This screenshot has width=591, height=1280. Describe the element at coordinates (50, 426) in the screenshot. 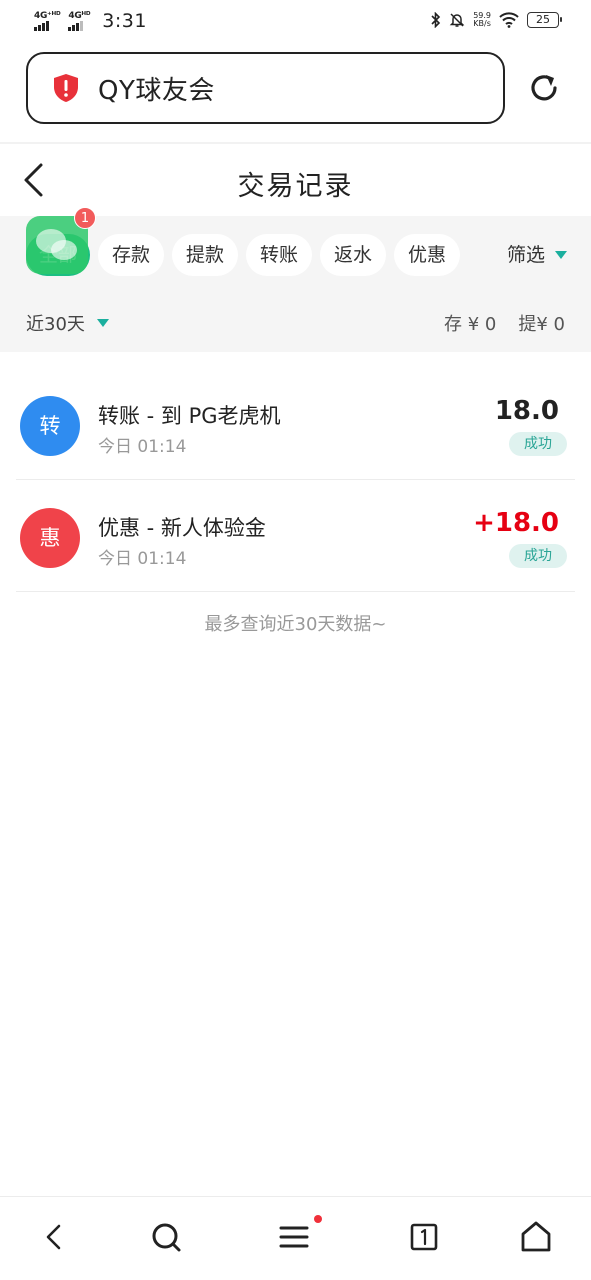

I see `transaction-type-icon: 转` at that location.